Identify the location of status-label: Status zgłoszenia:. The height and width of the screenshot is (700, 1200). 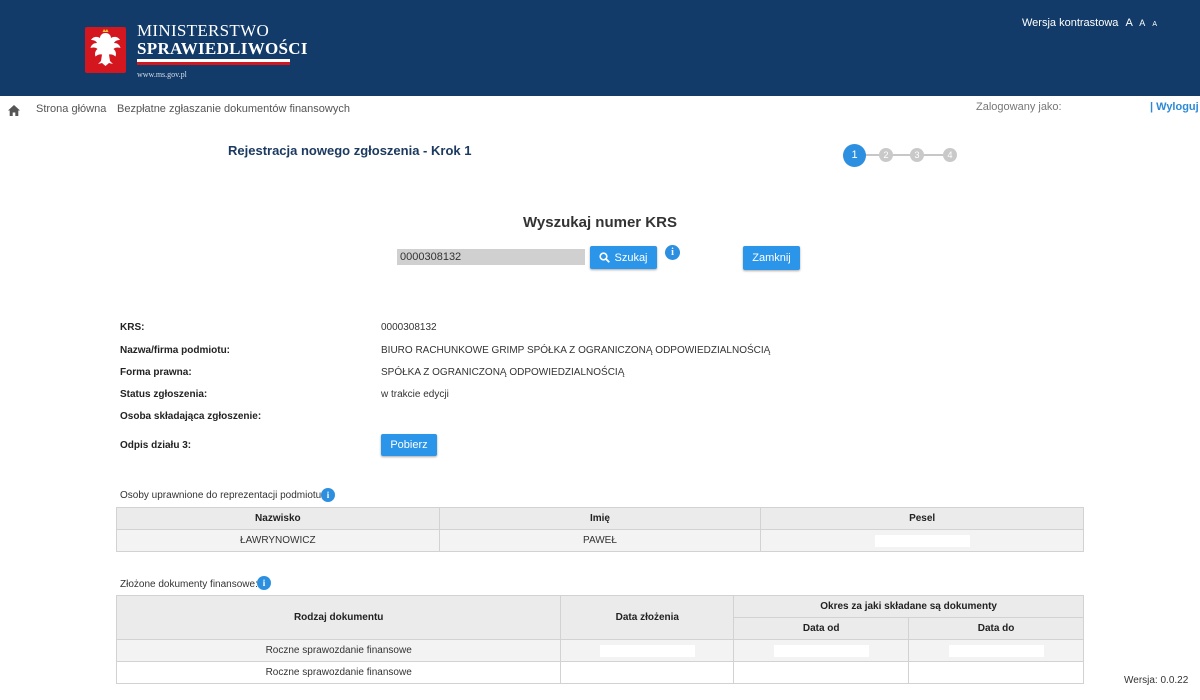
(164, 394).